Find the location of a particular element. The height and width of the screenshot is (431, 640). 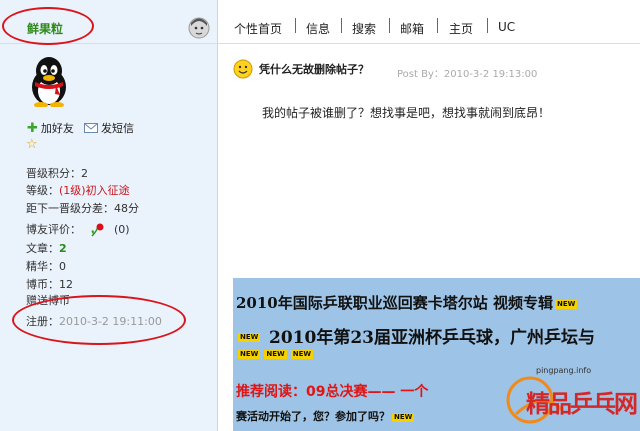

new-badge-row: NEW NEW NEW is located at coordinates (275, 354).